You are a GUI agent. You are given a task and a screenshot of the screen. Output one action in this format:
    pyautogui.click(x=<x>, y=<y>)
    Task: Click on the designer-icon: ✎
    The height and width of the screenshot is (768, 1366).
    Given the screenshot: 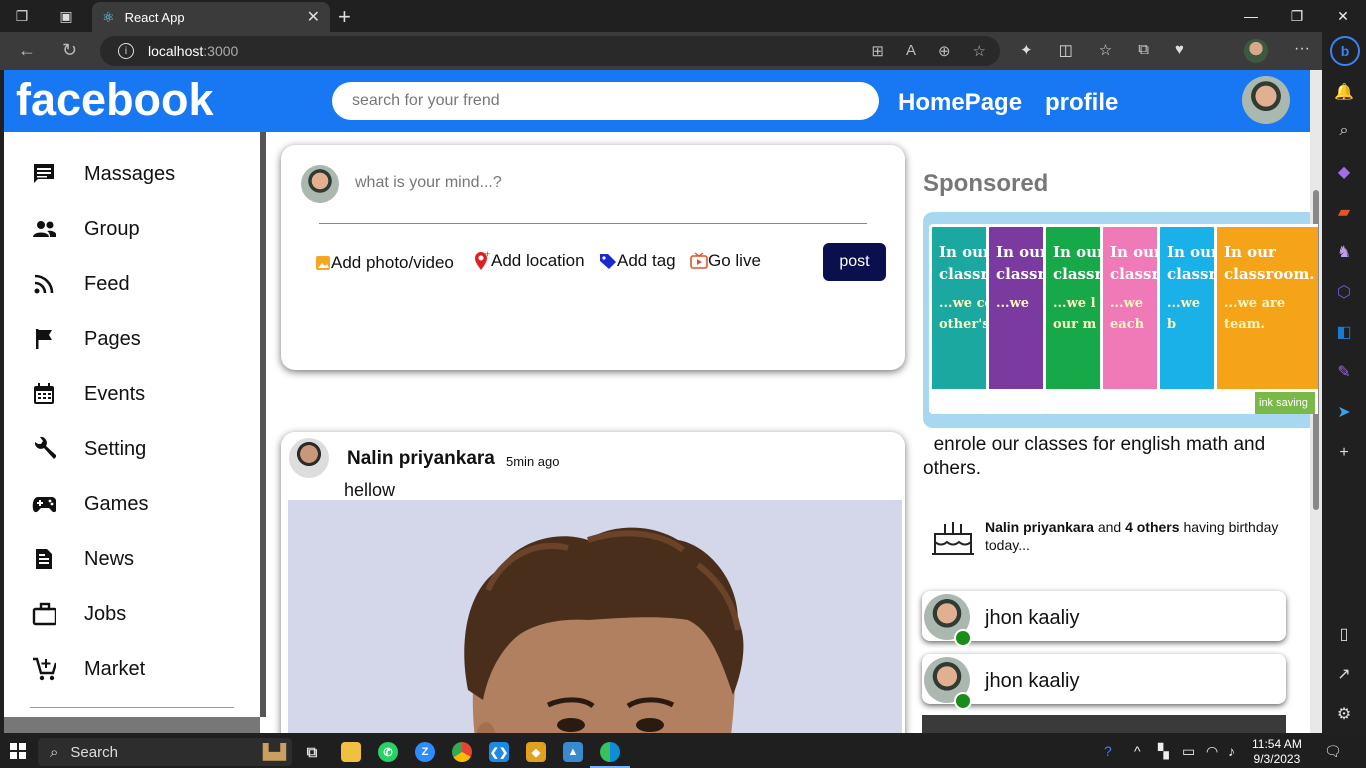 What is the action you would take?
    pyautogui.click(x=1344, y=372)
    